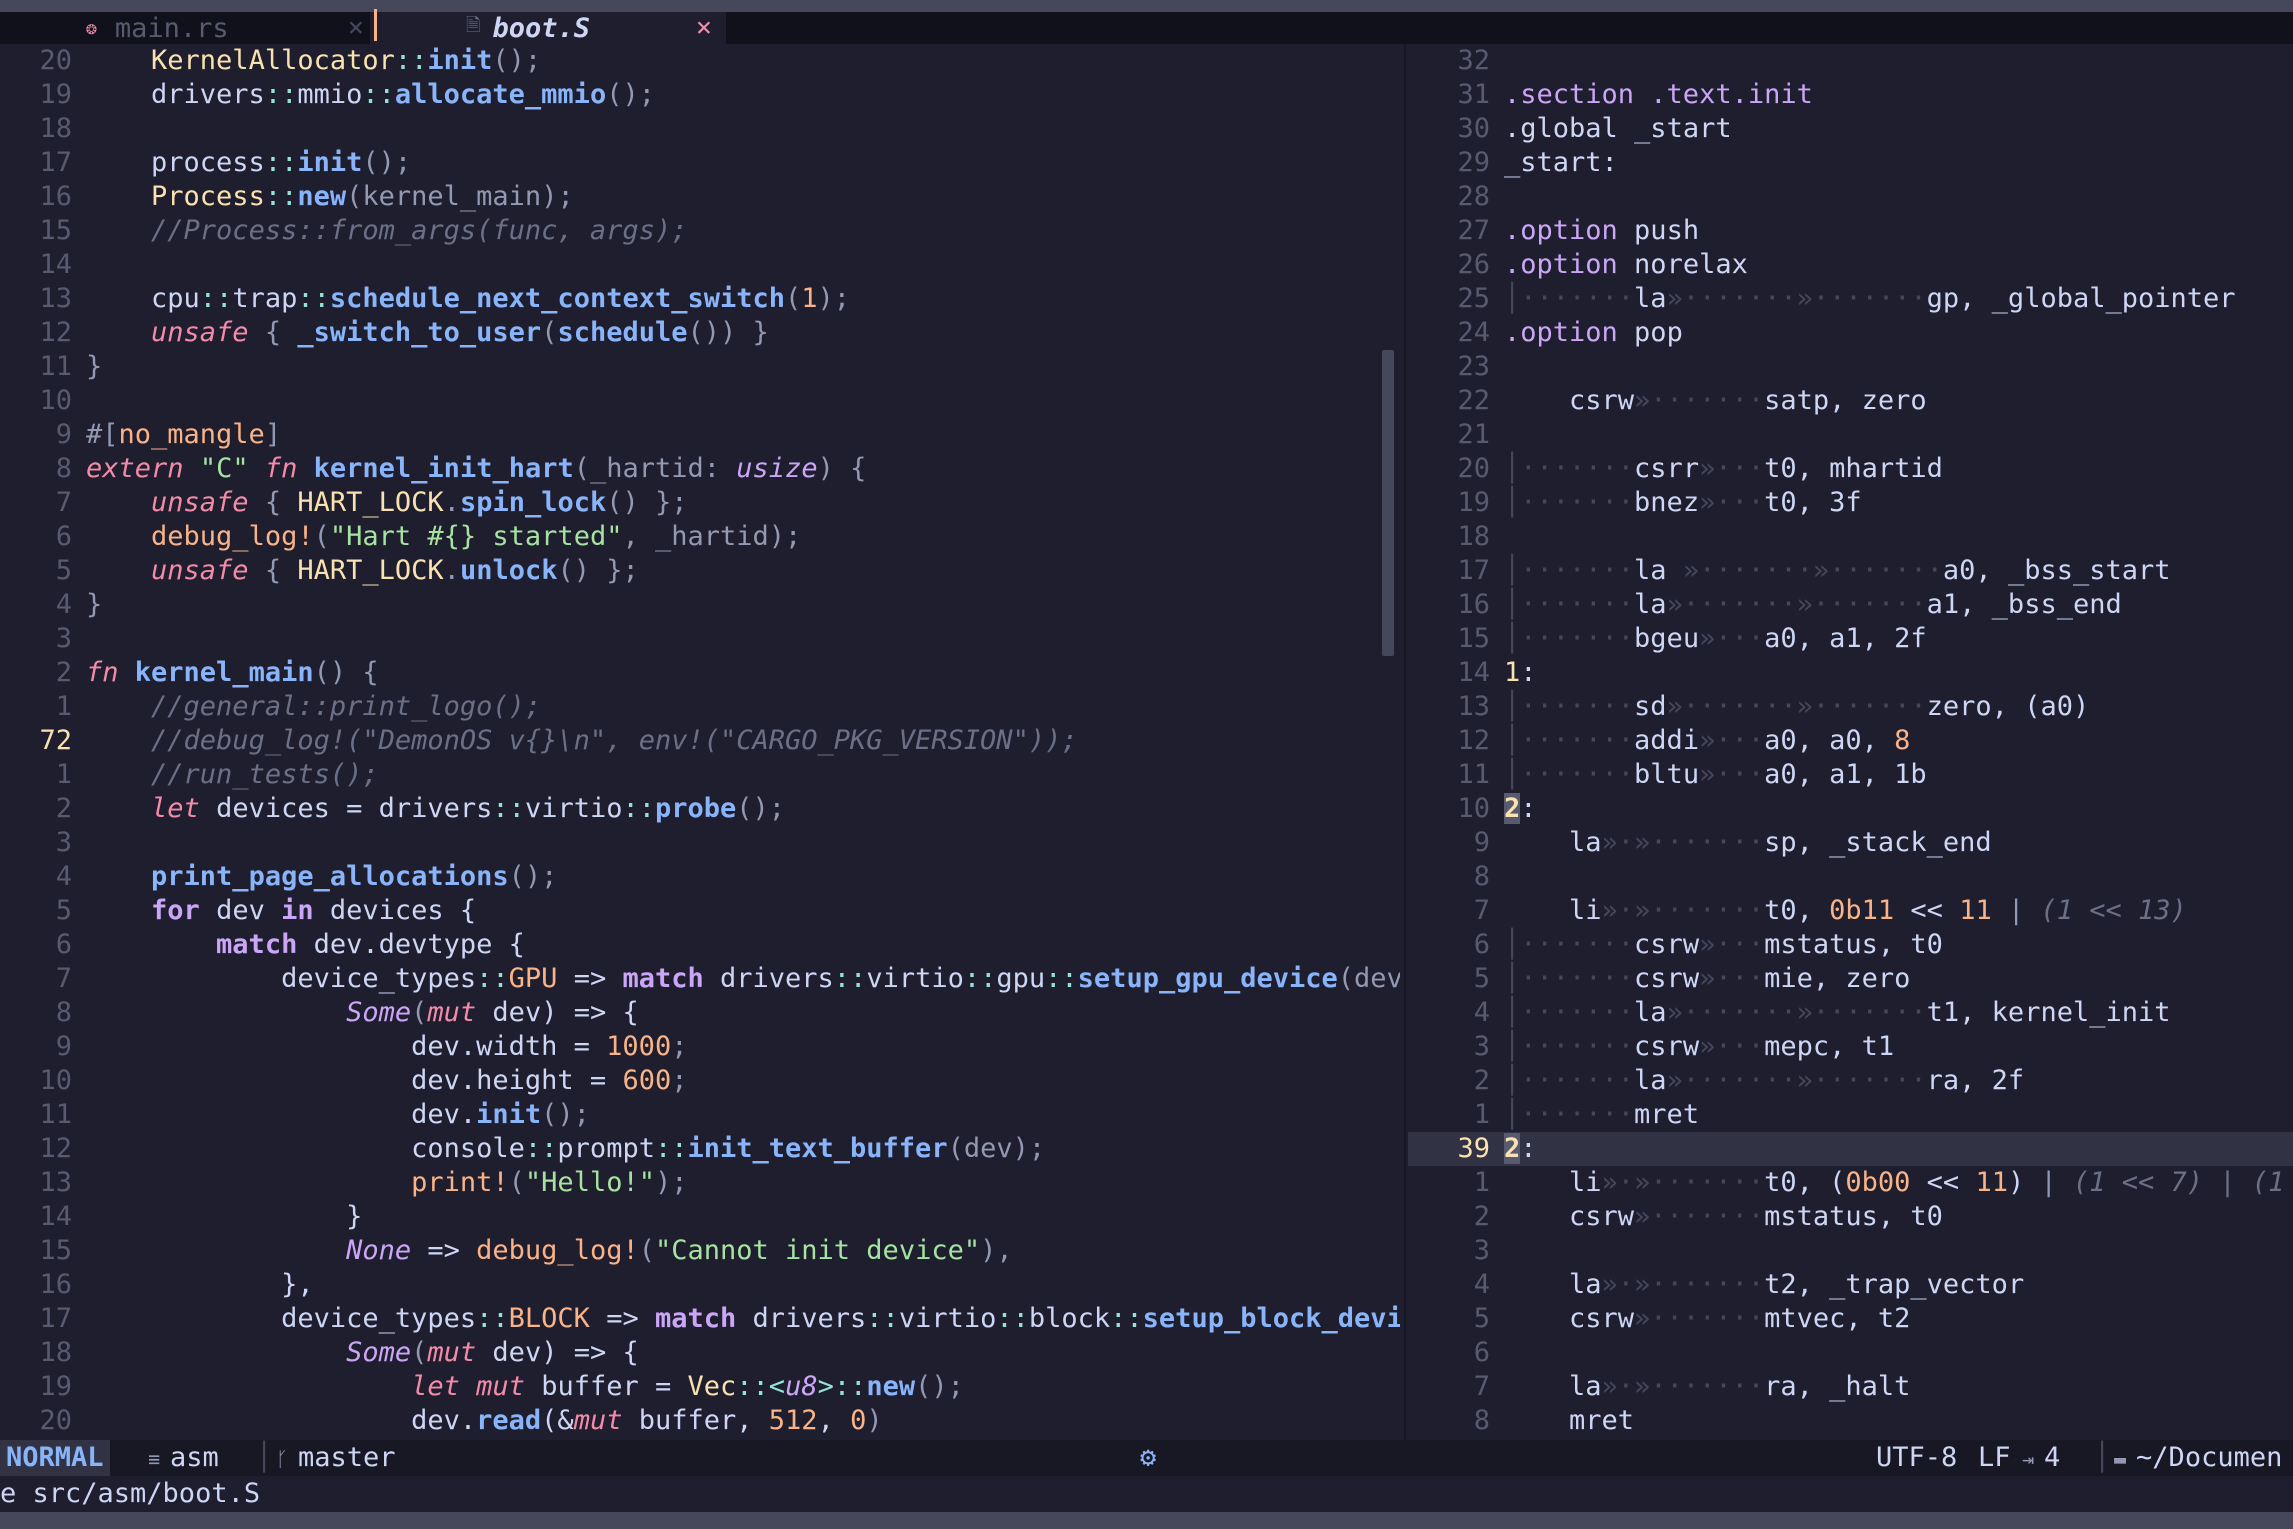  What do you see at coordinates (548, 28) in the screenshot?
I see `tab-boot-s: 🗎 boot.S ×` at bounding box center [548, 28].